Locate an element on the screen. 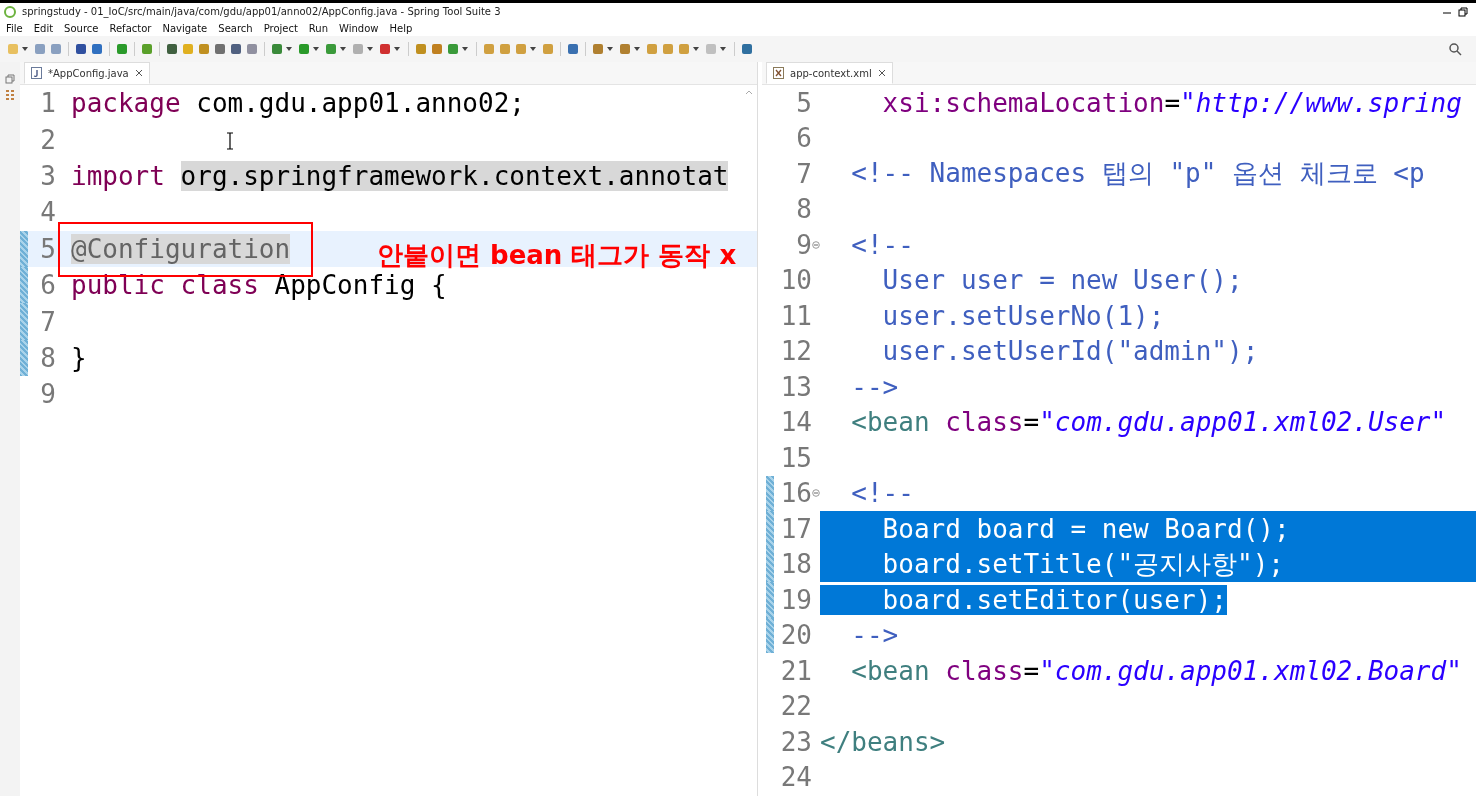  code-line: public class AppConfig { is located at coordinates (259, 285).